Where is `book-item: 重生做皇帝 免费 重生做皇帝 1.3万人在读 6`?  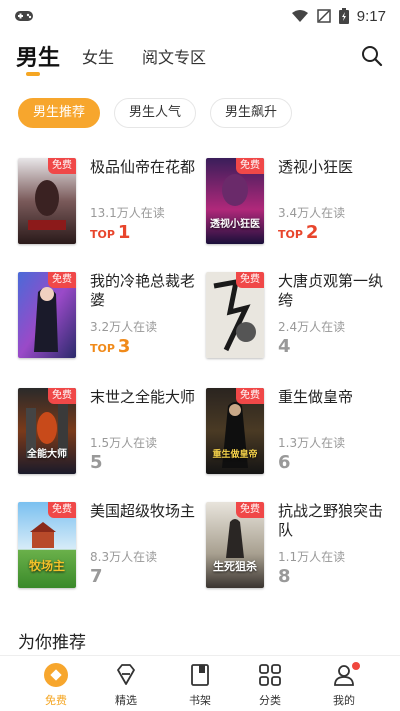 book-item: 重生做皇帝 免费 重生做皇帝 1.3万人在读 6 is located at coordinates (301, 438).